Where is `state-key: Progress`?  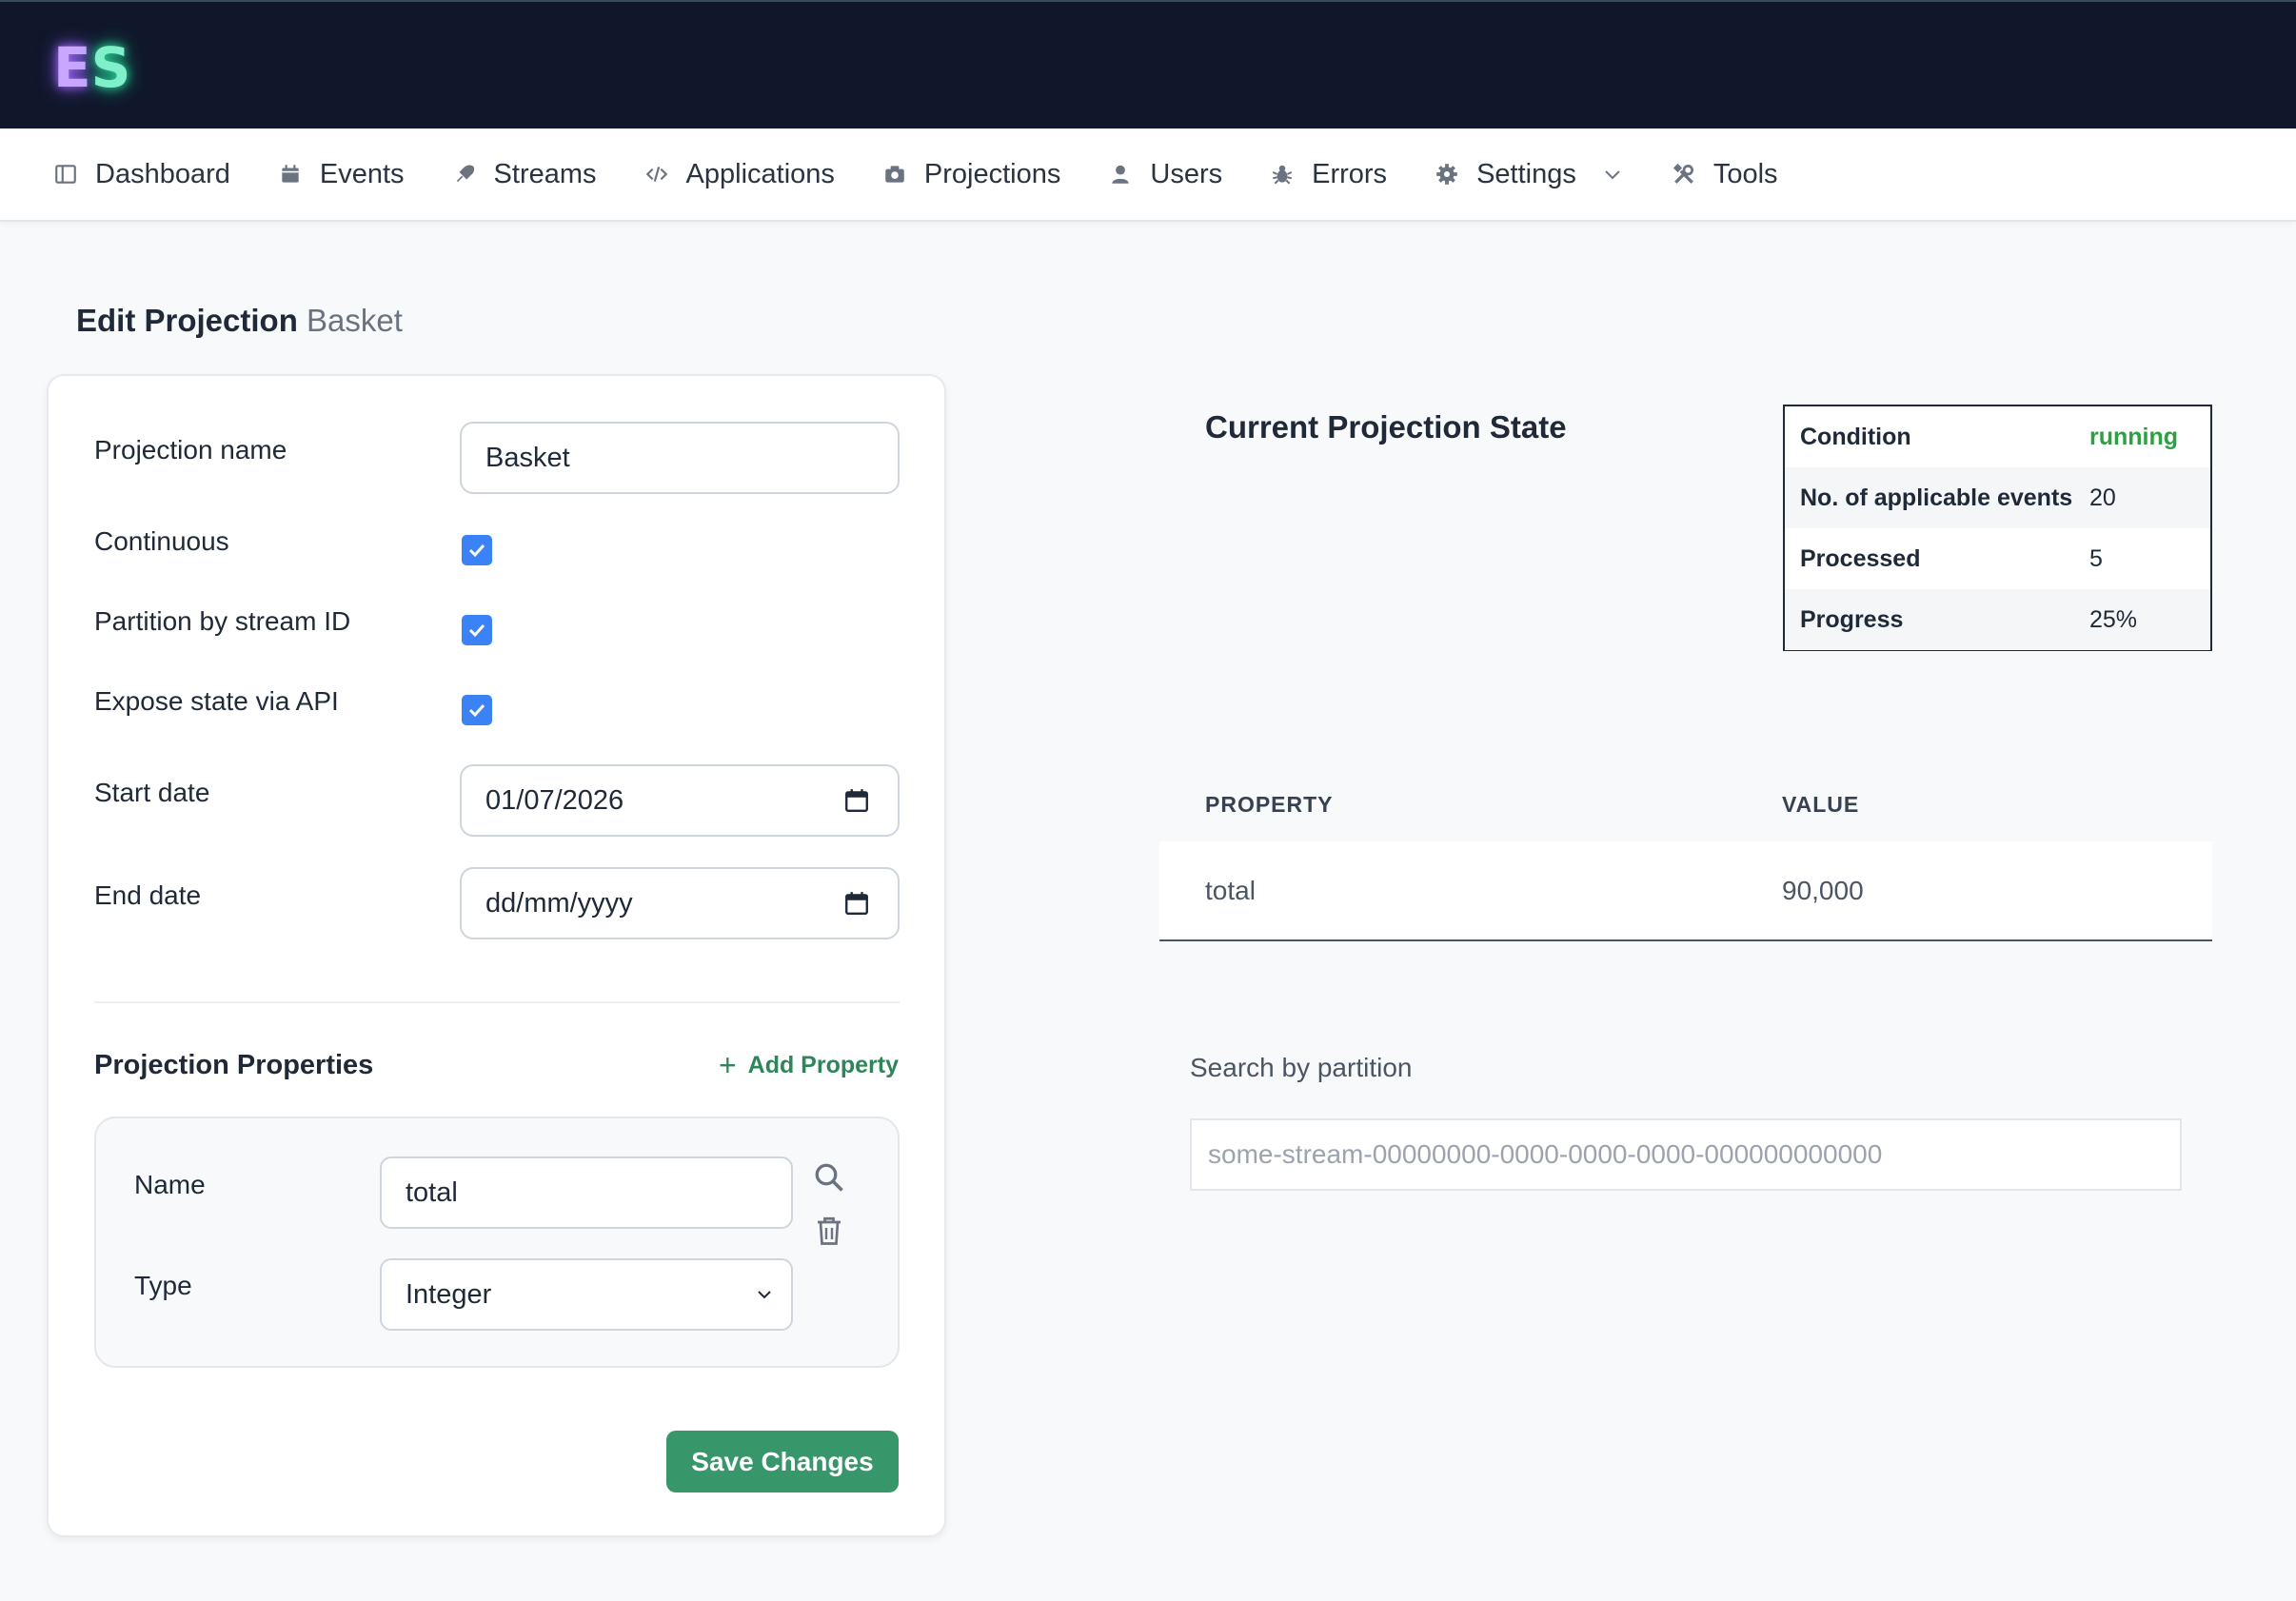 state-key: Progress is located at coordinates (1852, 619).